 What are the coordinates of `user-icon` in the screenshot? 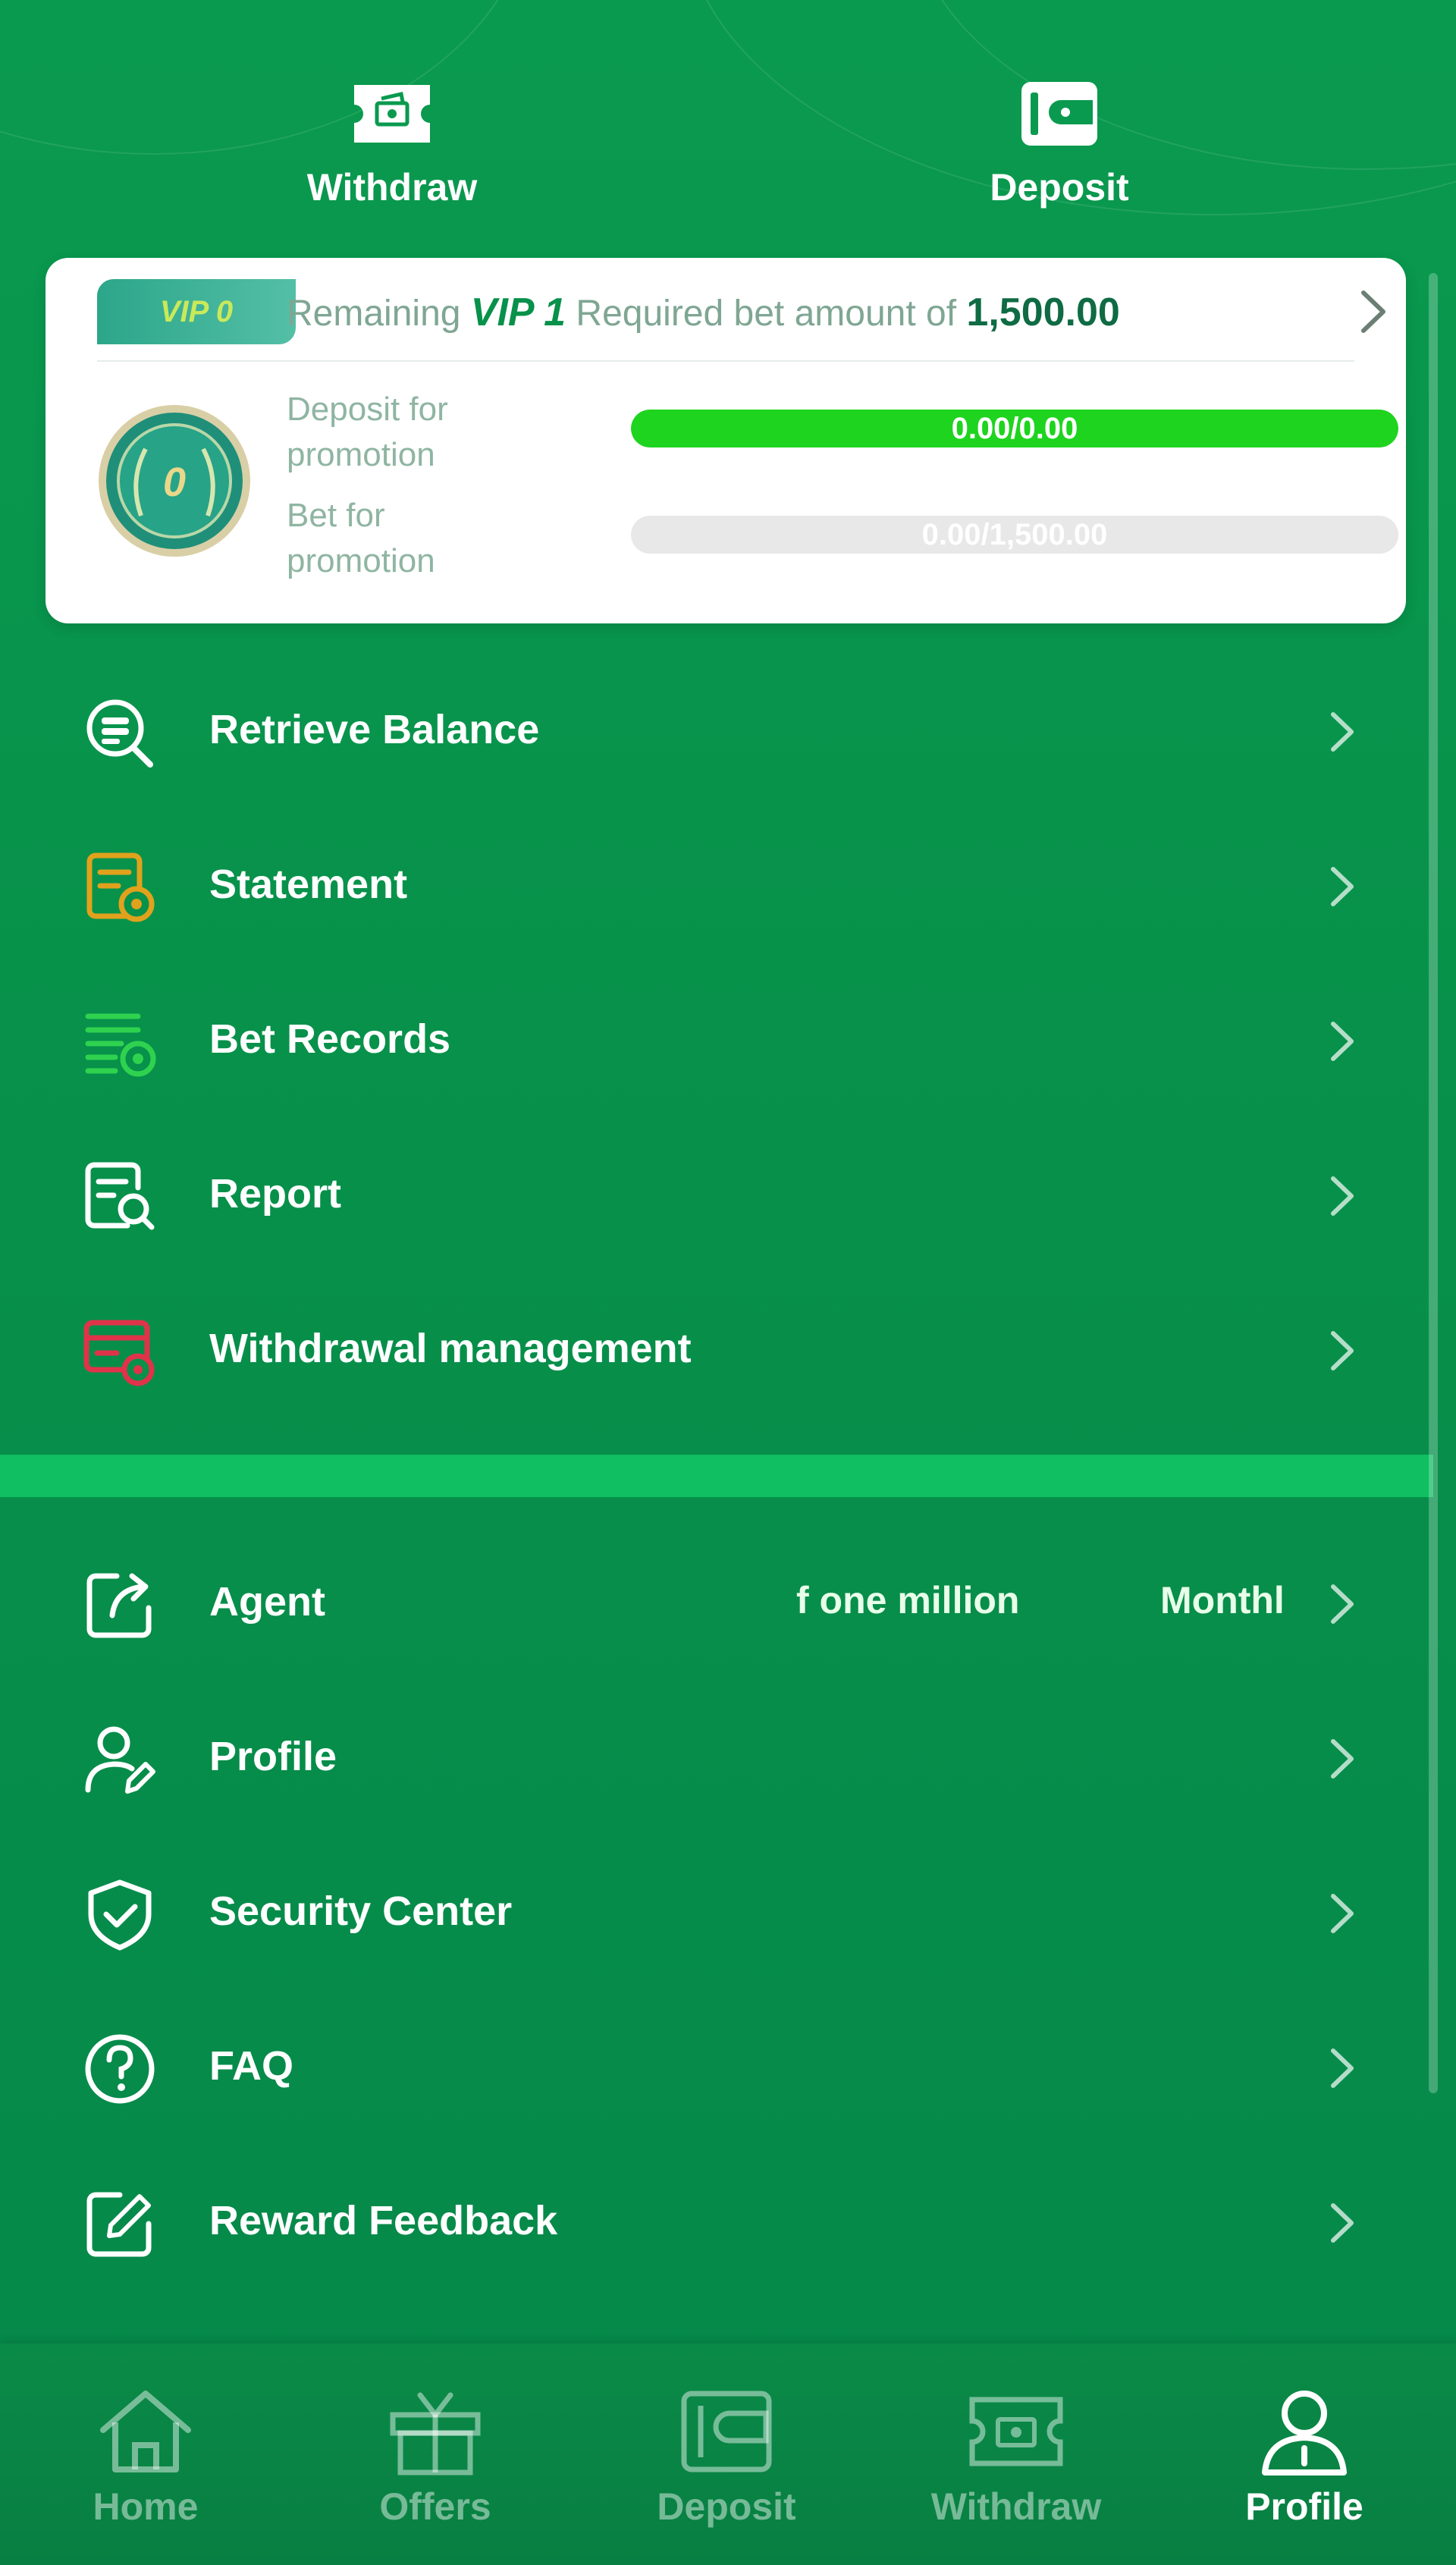 It's located at (1304, 2433).